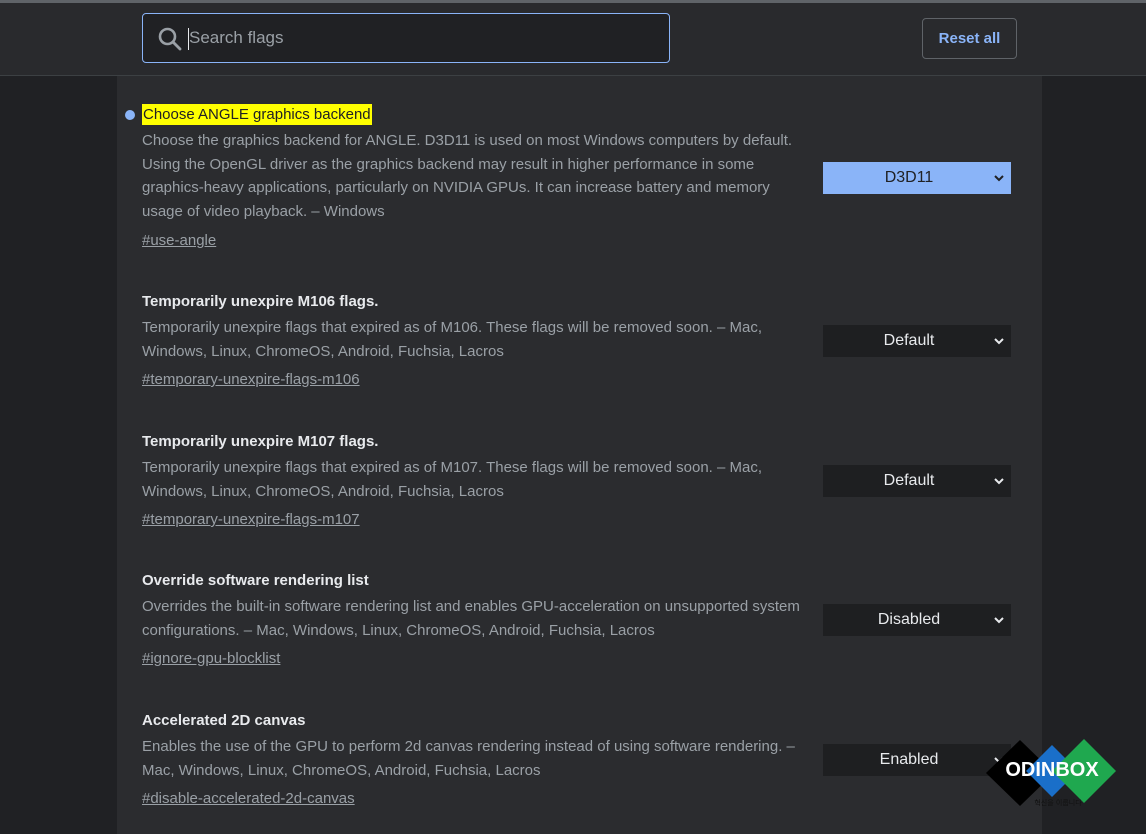  What do you see at coordinates (255, 580) in the screenshot?
I see `flag-title: Override software rendering list` at bounding box center [255, 580].